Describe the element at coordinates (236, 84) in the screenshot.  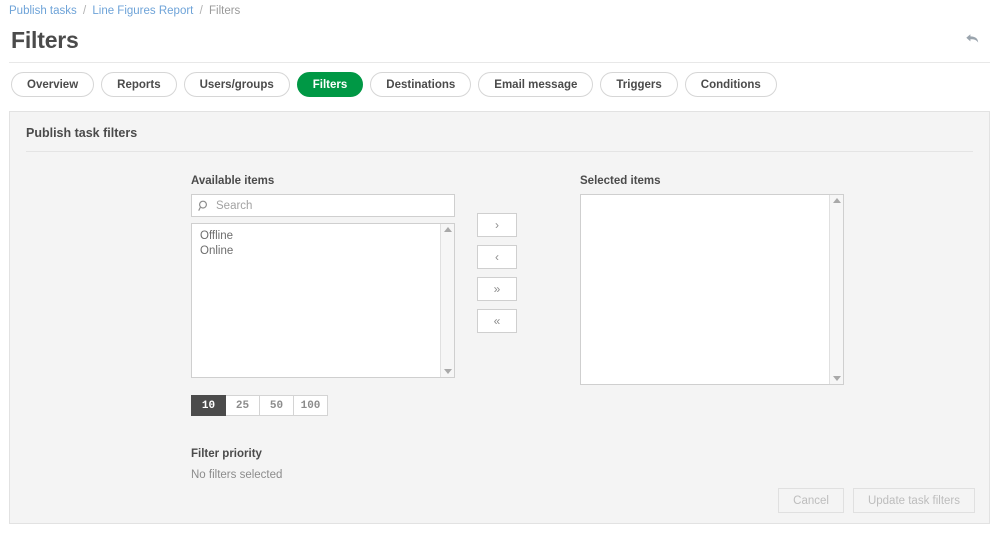
I see `tab-users-groups: Users/groups` at that location.